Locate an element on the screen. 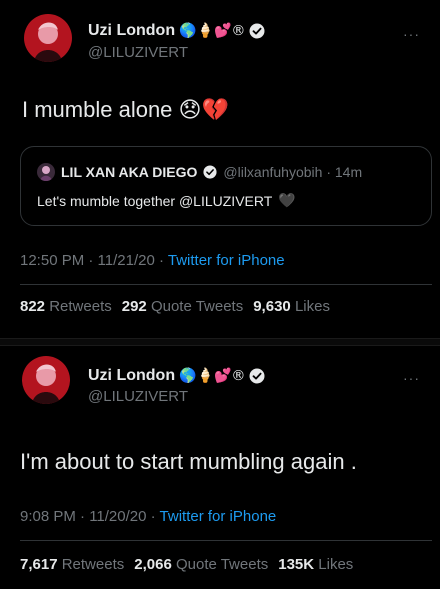  quoted-avatar is located at coordinates (46, 172).